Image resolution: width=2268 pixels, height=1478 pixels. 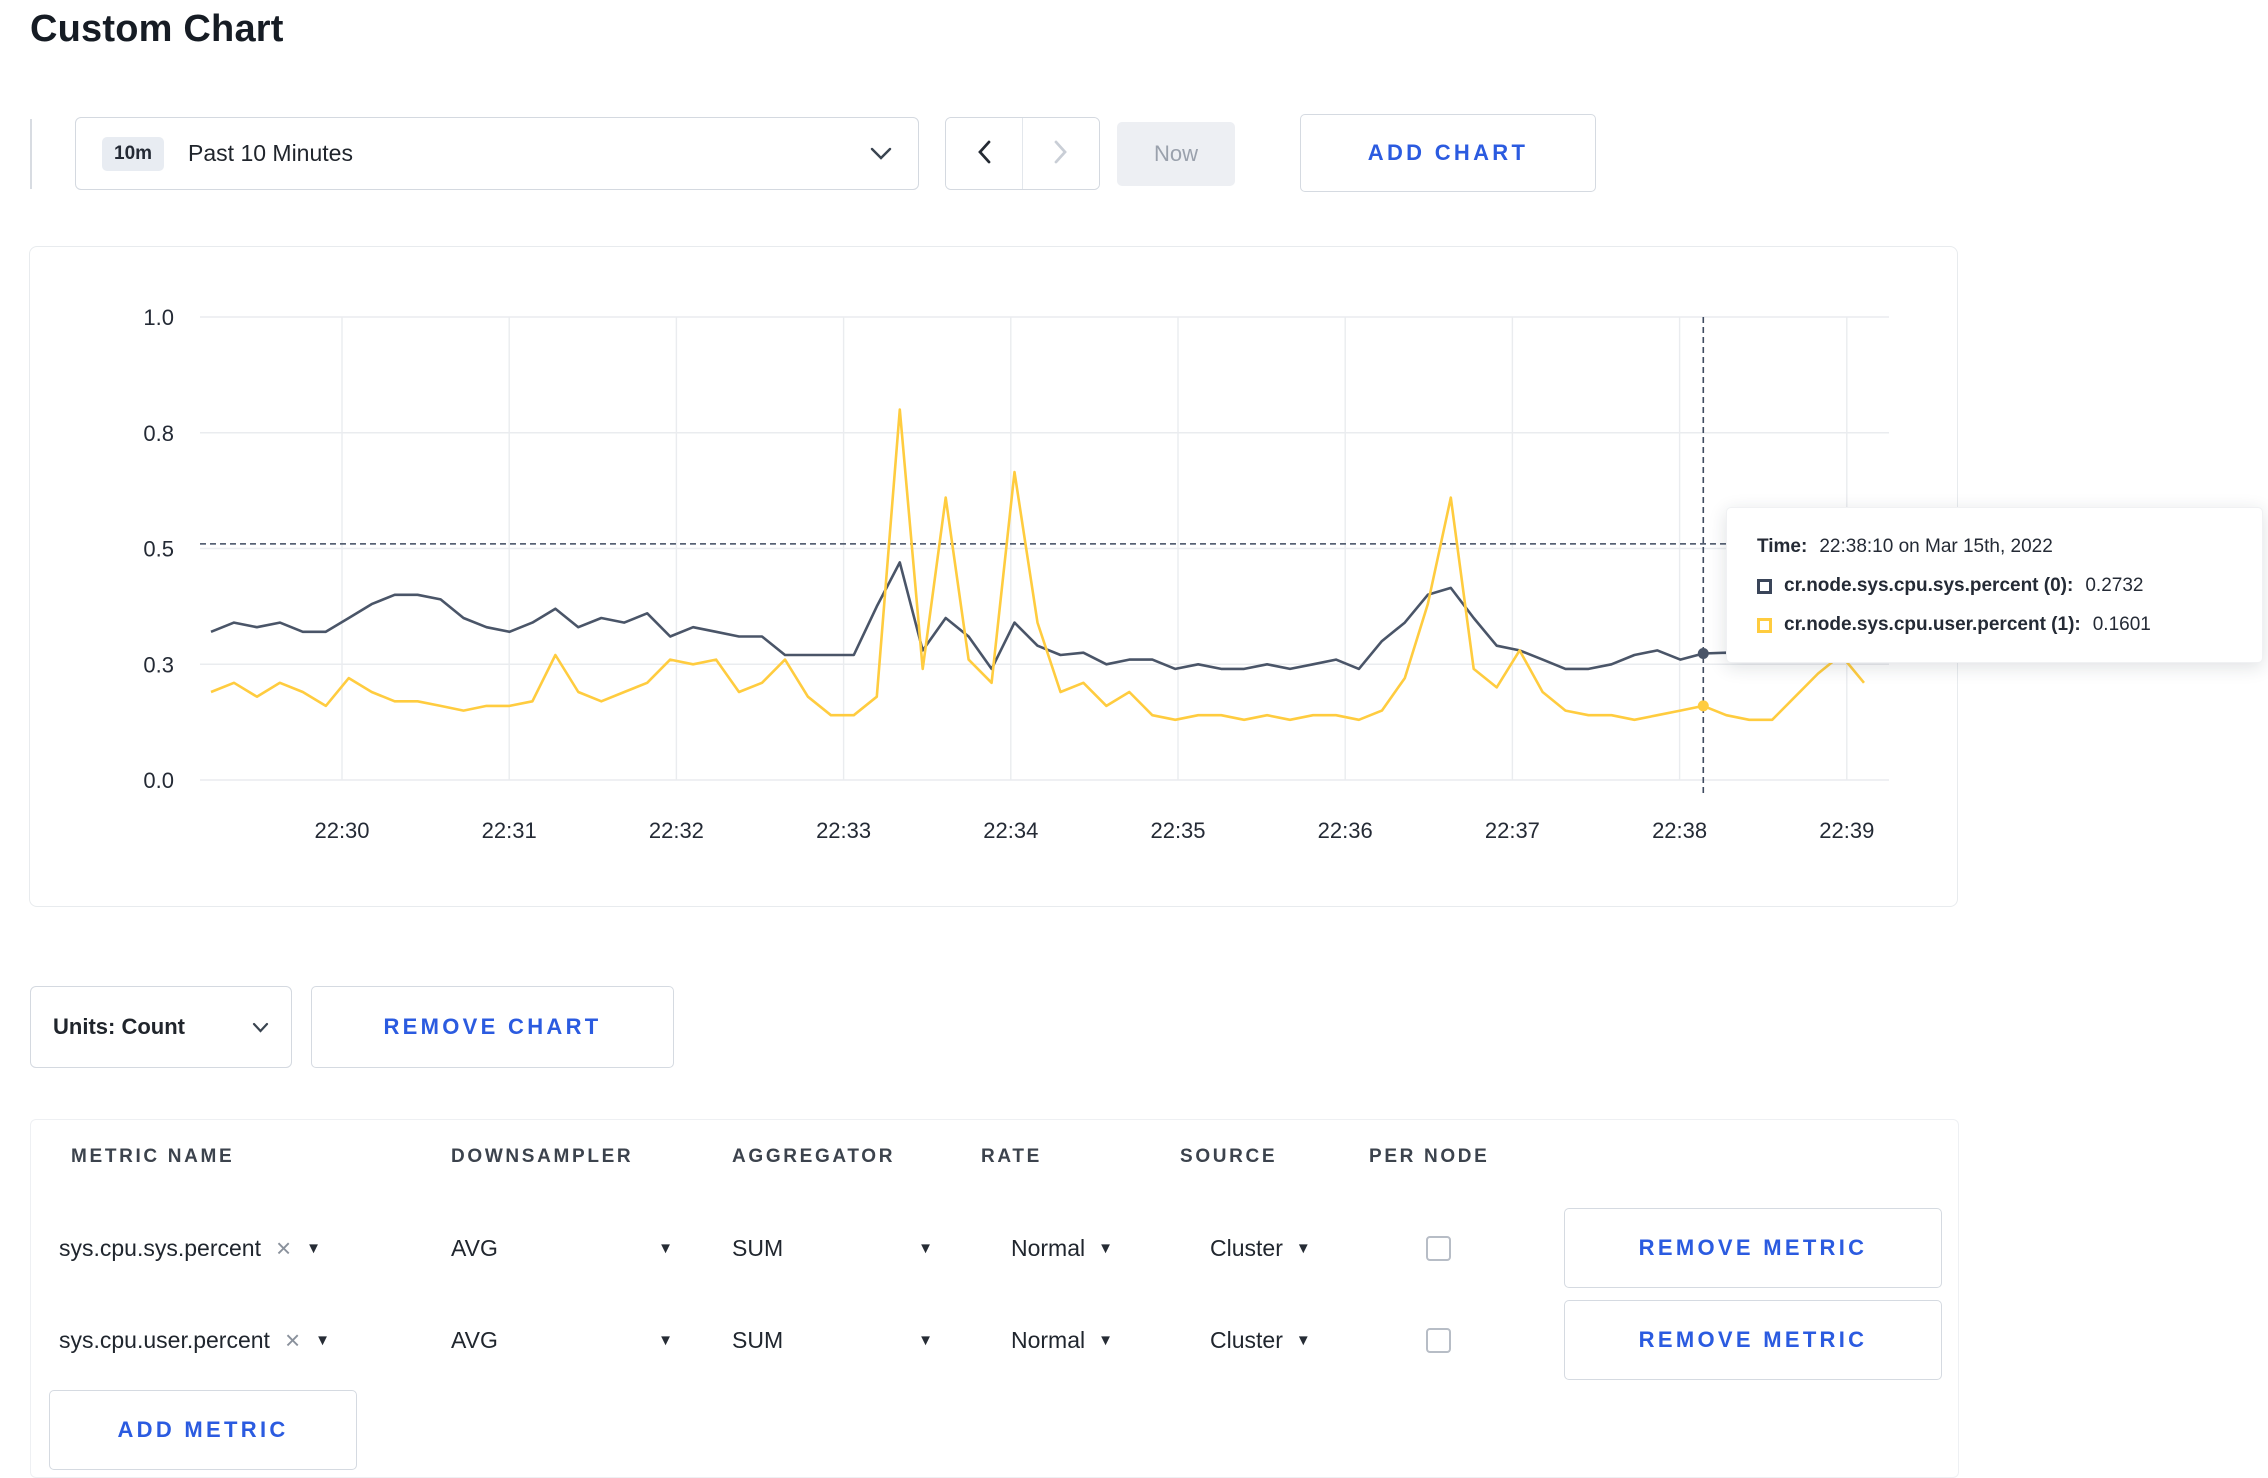 What do you see at coordinates (497, 153) in the screenshot?
I see `time-range-select: 10m Past 10 Minutes` at bounding box center [497, 153].